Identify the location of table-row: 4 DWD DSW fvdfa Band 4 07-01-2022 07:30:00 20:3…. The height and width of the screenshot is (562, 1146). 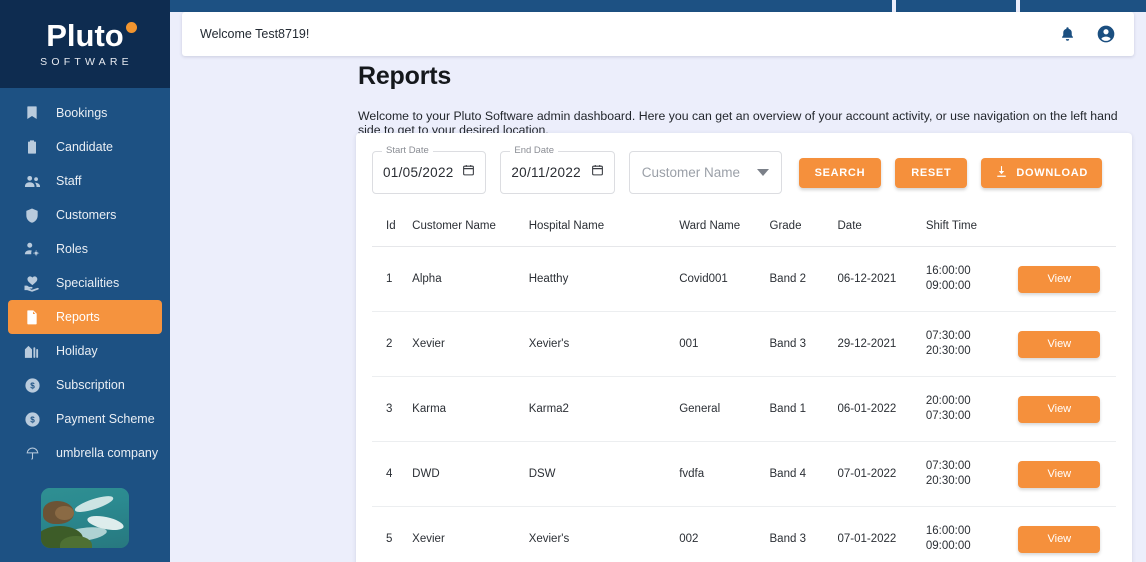
(744, 474).